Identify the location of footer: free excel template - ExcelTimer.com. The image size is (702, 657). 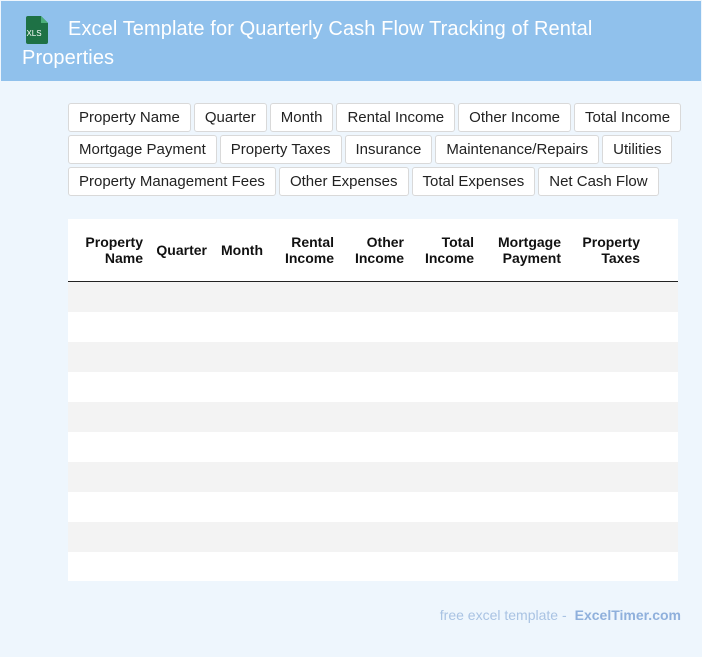
(560, 615).